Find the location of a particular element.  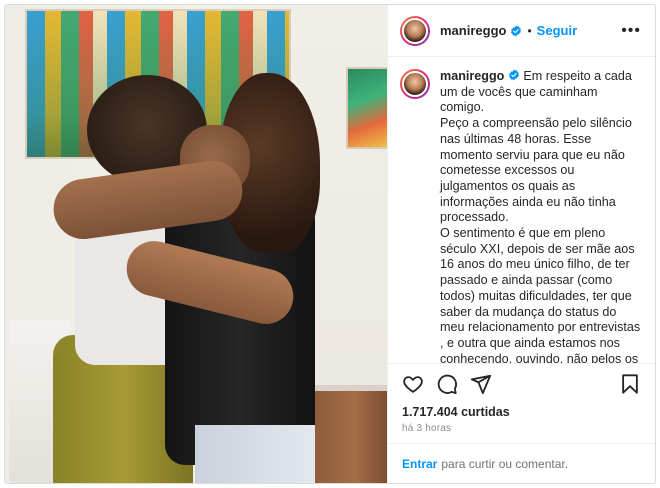

caption-username: manireggo is located at coordinates (472, 76).